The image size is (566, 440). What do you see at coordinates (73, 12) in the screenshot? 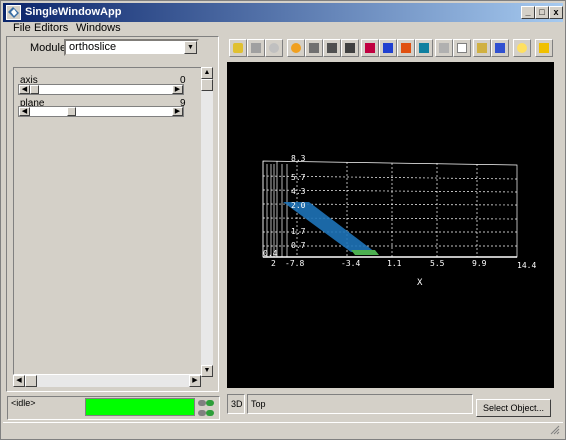
I see `window-title: SingleWindowApp` at bounding box center [73, 12].